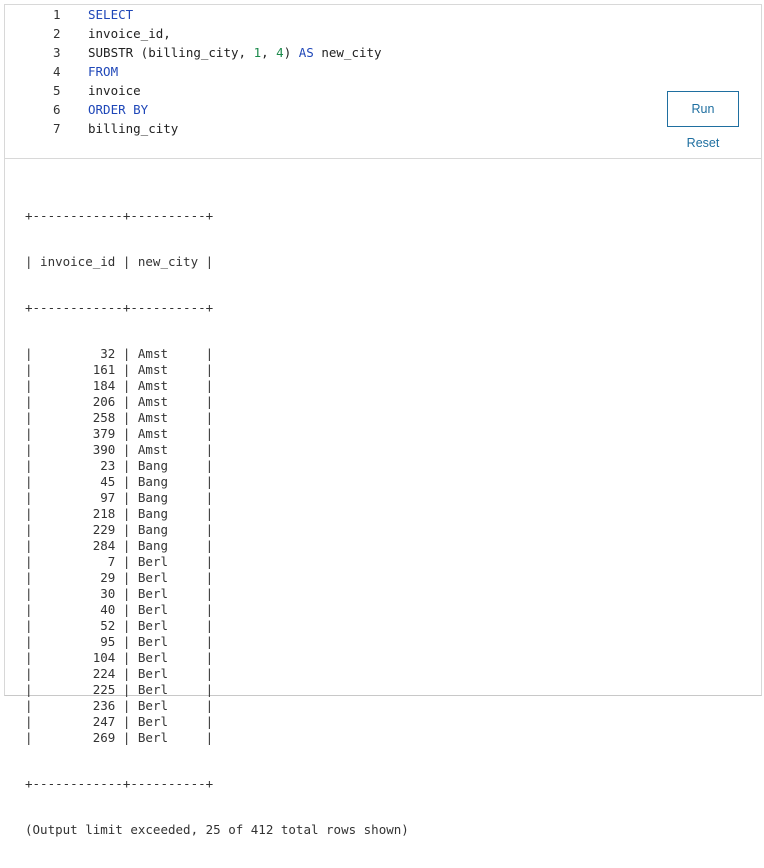  I want to click on table-row: | 30 | Berl |, so click(119, 593).